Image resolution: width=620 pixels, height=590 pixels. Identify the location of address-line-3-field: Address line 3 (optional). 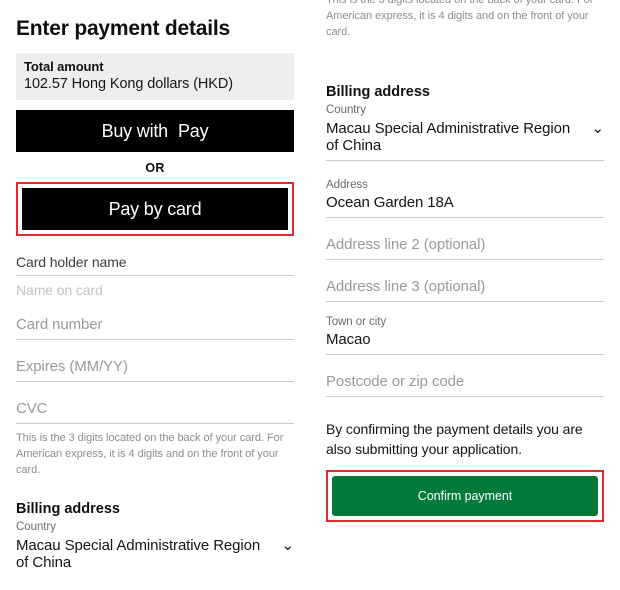
(465, 290).